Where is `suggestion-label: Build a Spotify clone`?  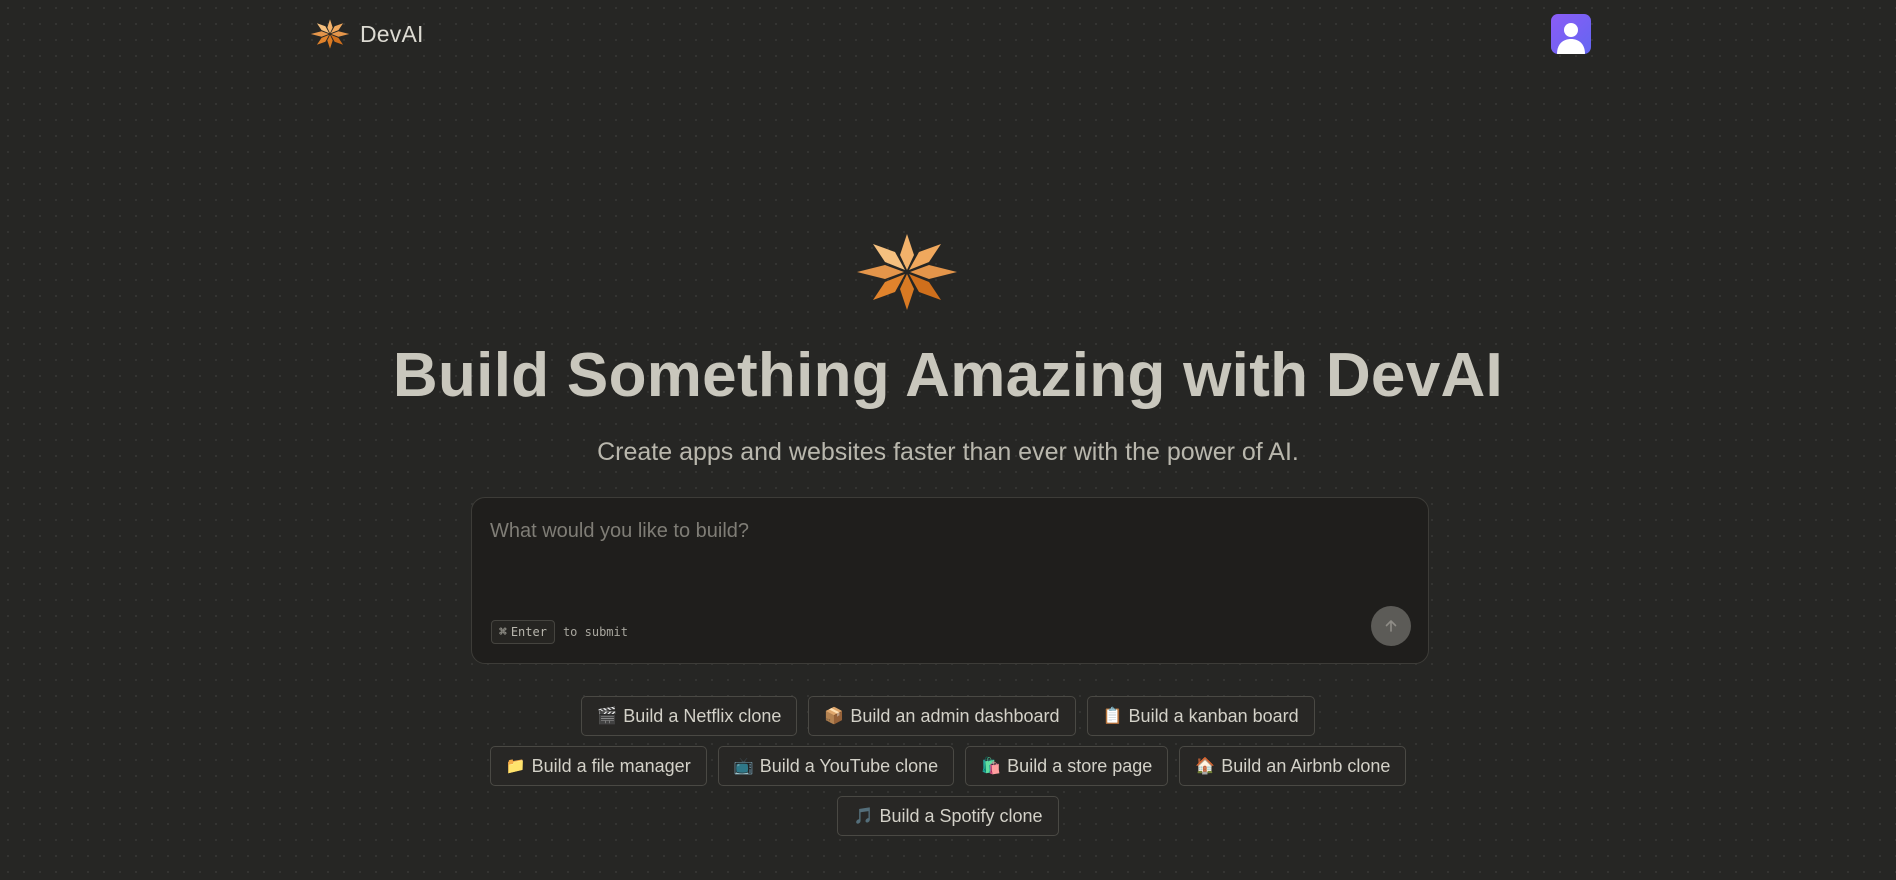
suggestion-label: Build a Spotify clone is located at coordinates (961, 815).